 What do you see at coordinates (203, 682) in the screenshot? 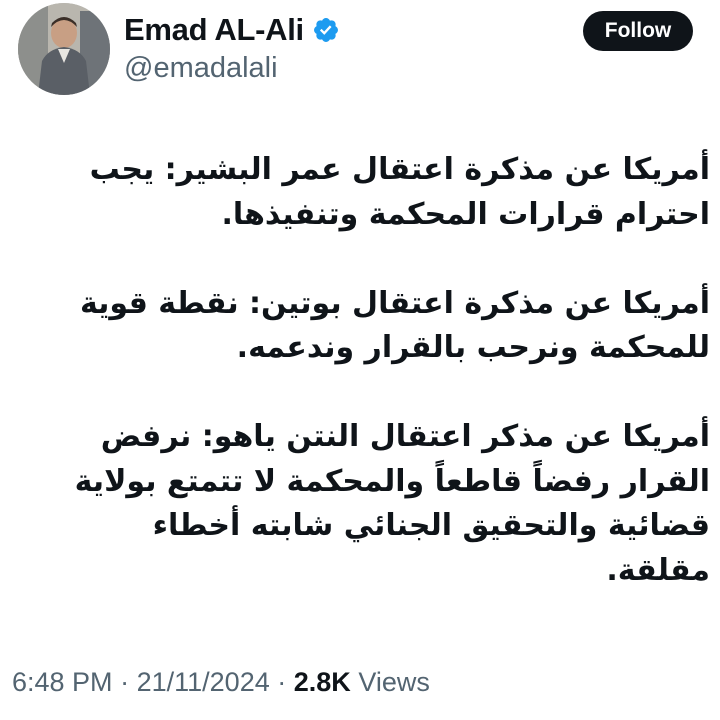
I see `tweet-date: 21/11/2024` at bounding box center [203, 682].